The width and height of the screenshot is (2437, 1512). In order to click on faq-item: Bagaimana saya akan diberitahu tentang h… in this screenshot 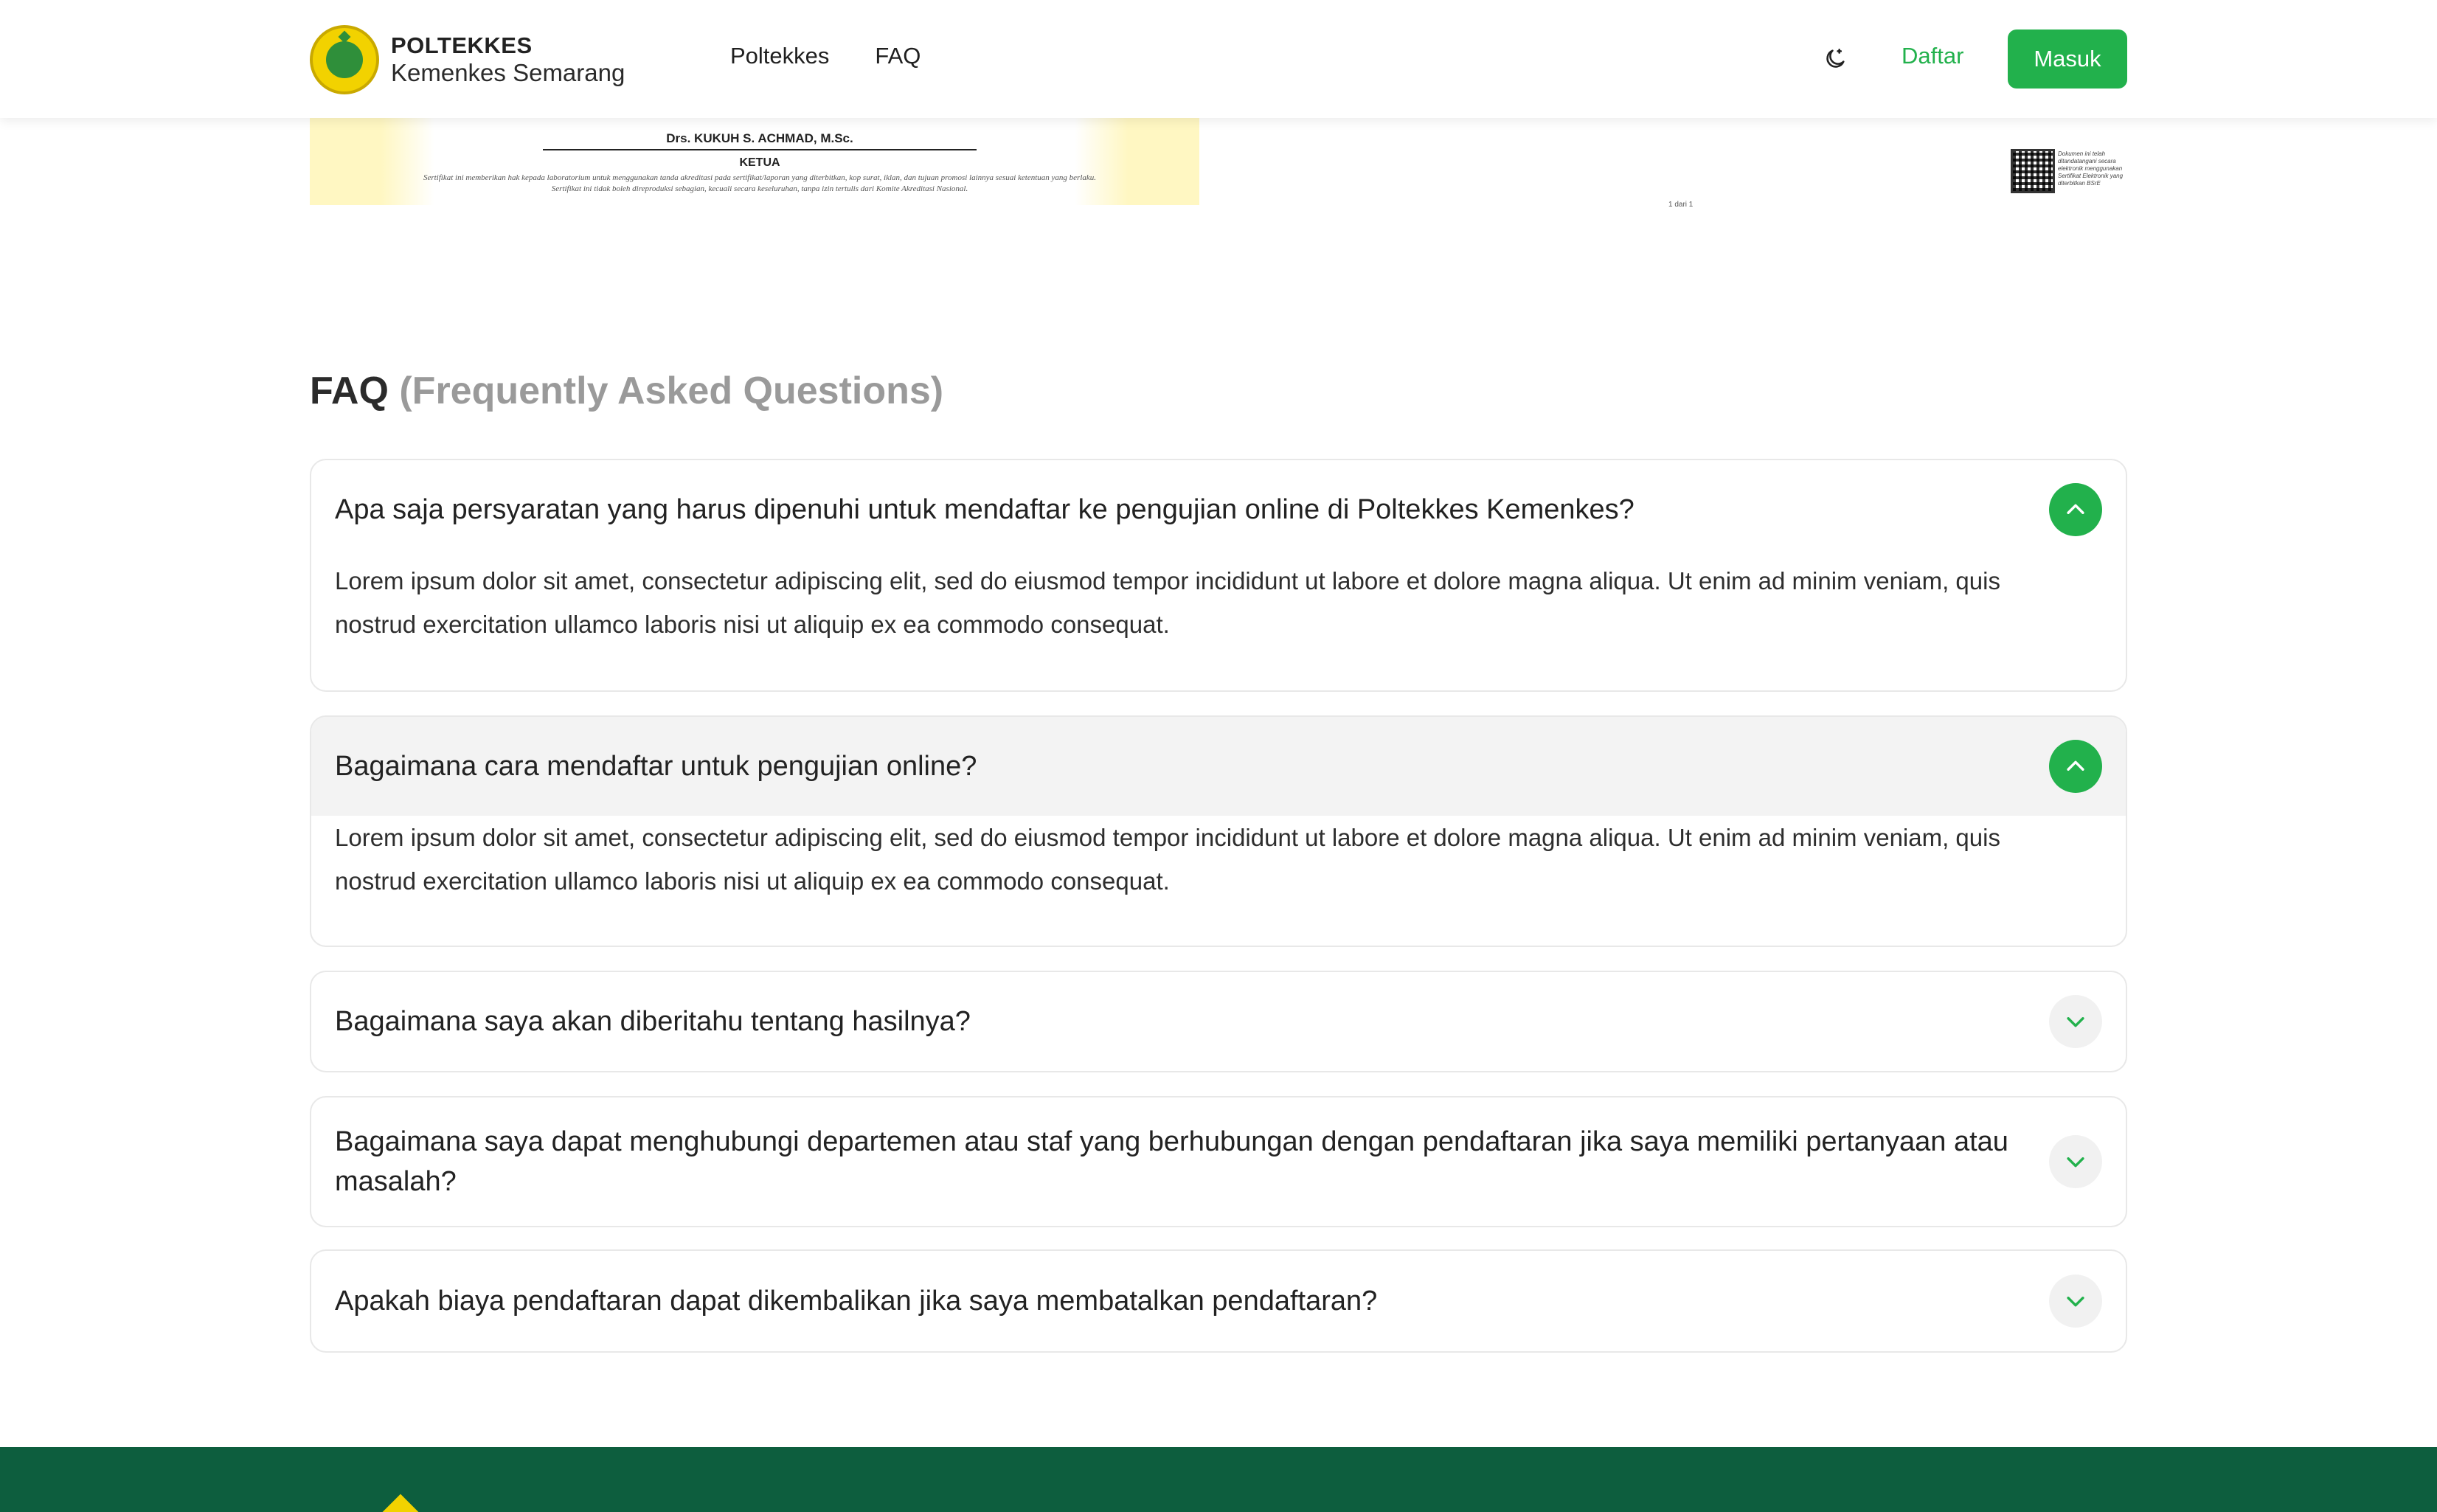, I will do `click(1218, 1021)`.